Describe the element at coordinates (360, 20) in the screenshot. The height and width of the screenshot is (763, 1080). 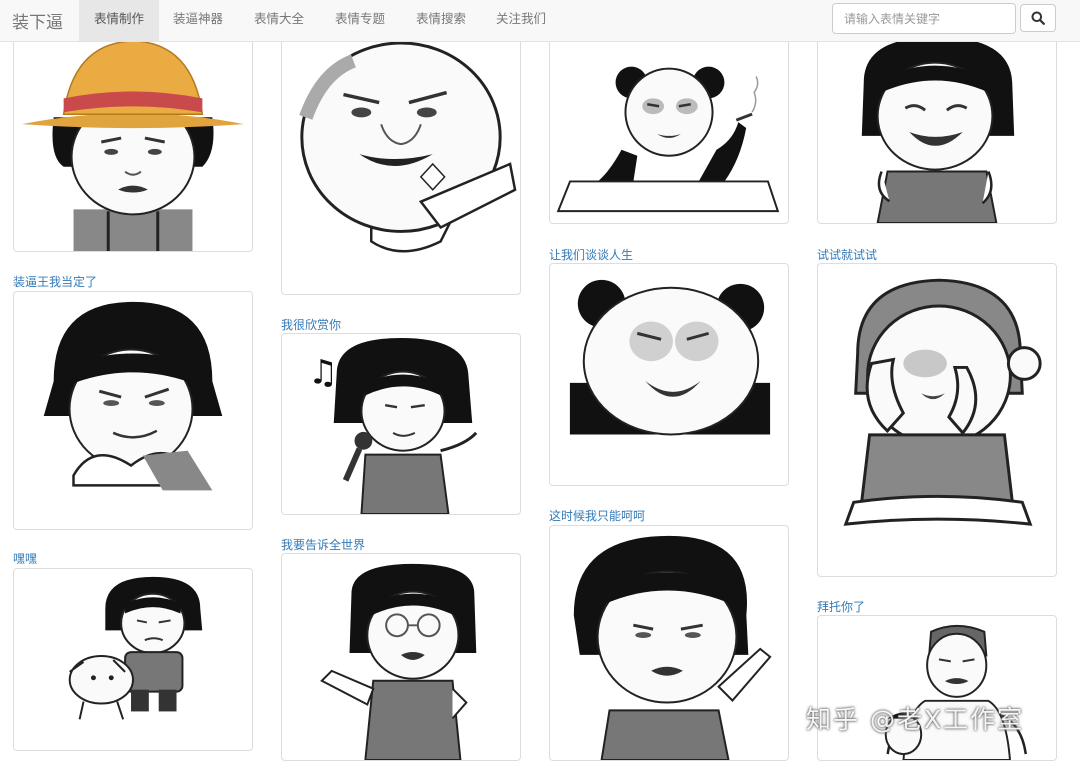
I see `nav-item-topics: 表情专题` at that location.